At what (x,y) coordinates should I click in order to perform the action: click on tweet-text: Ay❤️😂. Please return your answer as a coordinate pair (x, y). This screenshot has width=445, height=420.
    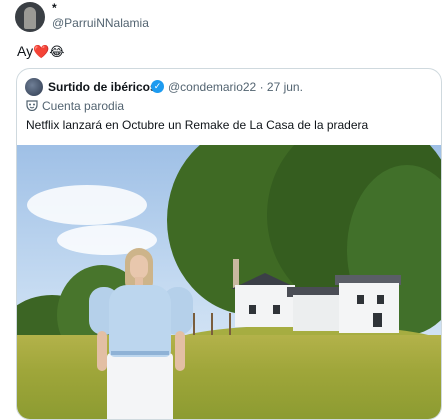
    Looking at the image, I should click on (40, 51).